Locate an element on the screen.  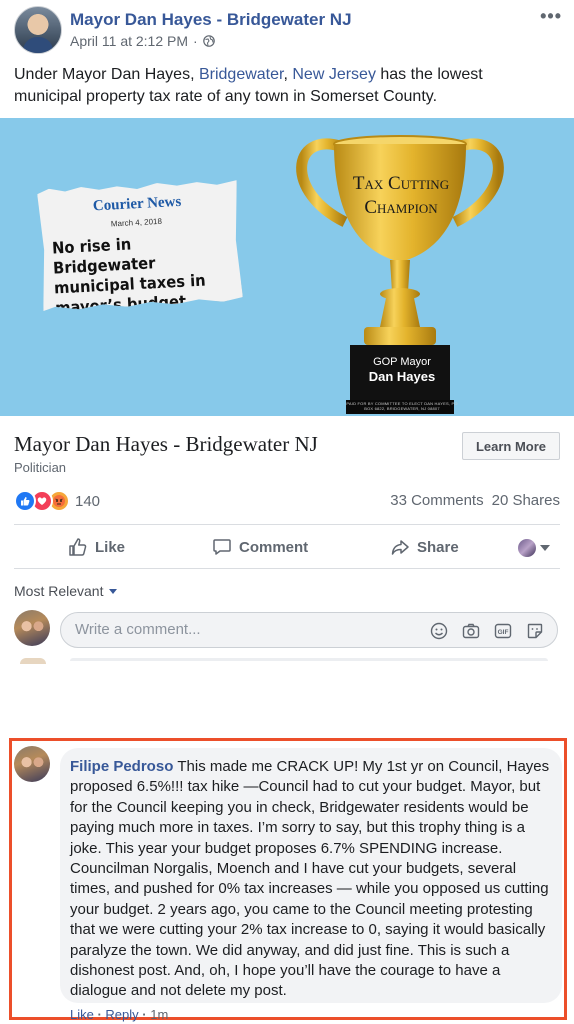
comment-reply-link: Reply is located at coordinates (121, 1014).